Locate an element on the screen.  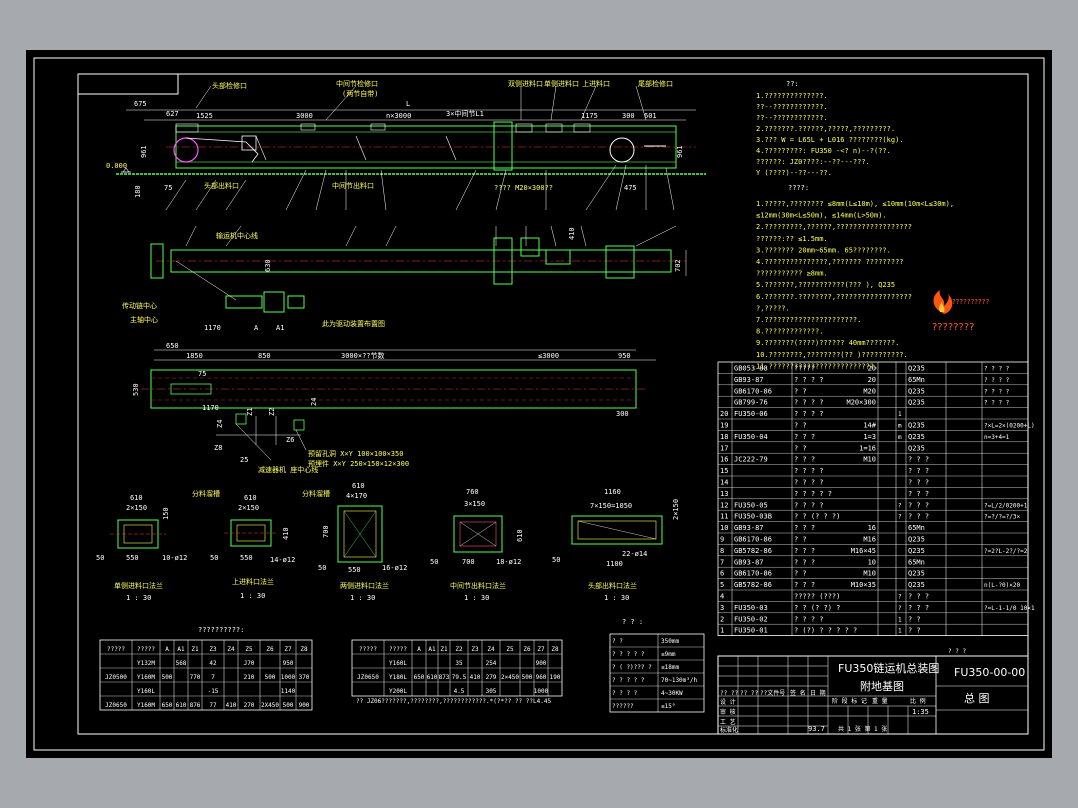
bom-cell: FU350-03B is located at coordinates (753, 517).